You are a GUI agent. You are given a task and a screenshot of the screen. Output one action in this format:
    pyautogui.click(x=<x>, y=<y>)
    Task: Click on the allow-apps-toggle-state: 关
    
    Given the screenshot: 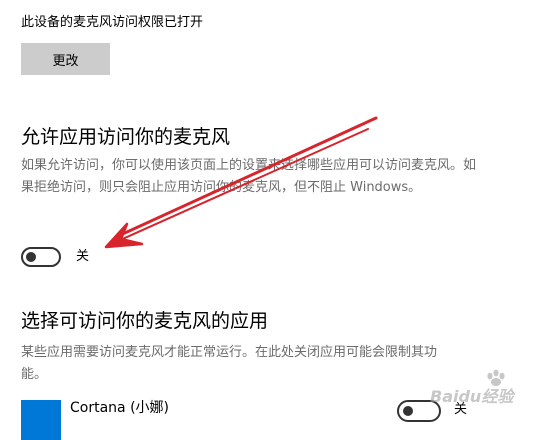 What is the action you would take?
    pyautogui.click(x=83, y=256)
    